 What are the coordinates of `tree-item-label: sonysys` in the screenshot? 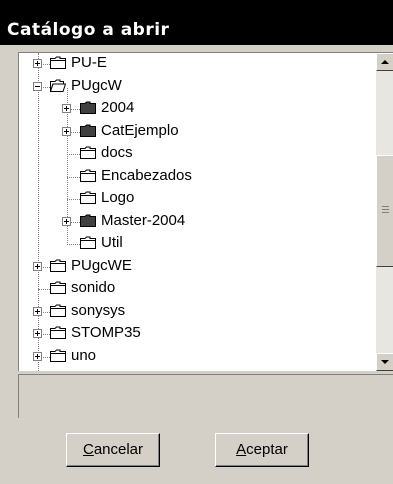 It's located at (98, 310).